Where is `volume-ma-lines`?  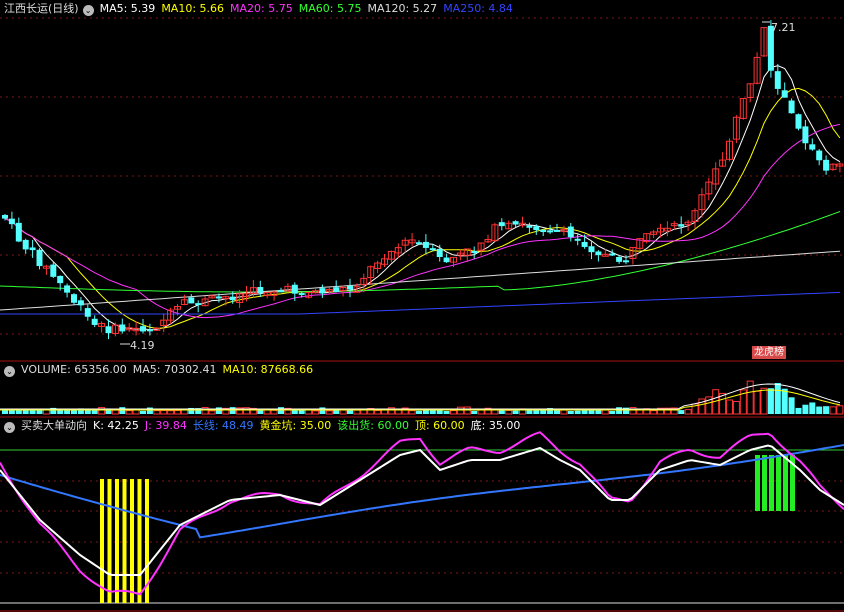 volume-ma-lines is located at coordinates (420, 397).